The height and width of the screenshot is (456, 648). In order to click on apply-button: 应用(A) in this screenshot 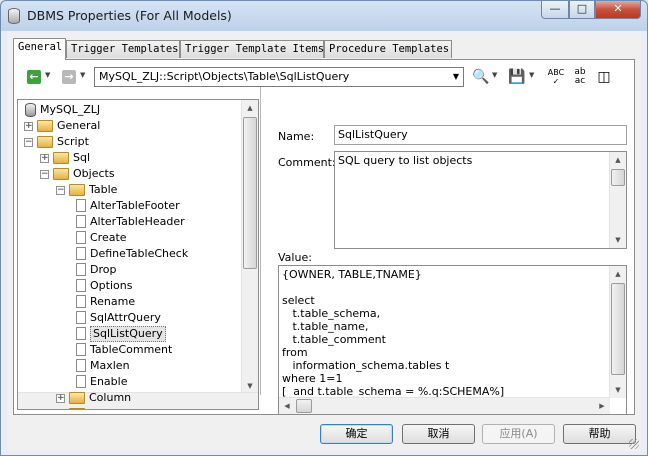, I will do `click(518, 434)`.